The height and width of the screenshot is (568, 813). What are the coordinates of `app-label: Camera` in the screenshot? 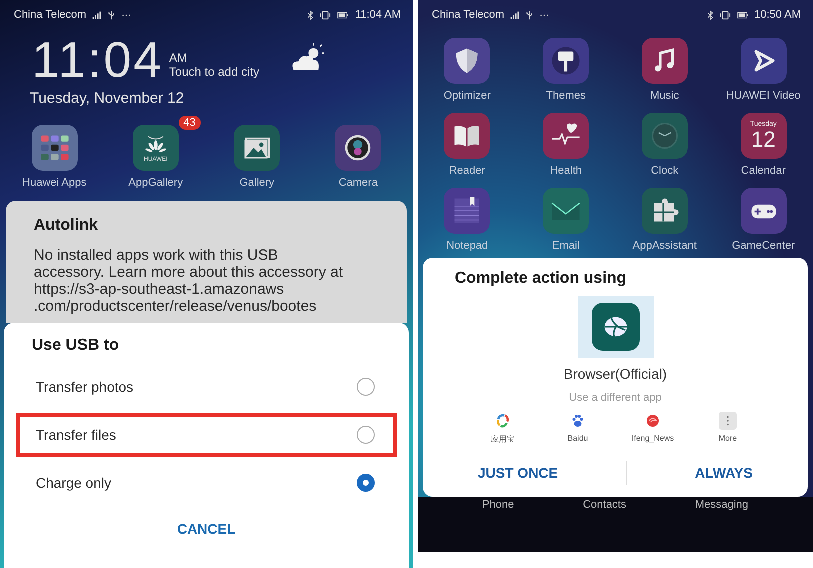 It's located at (358, 183).